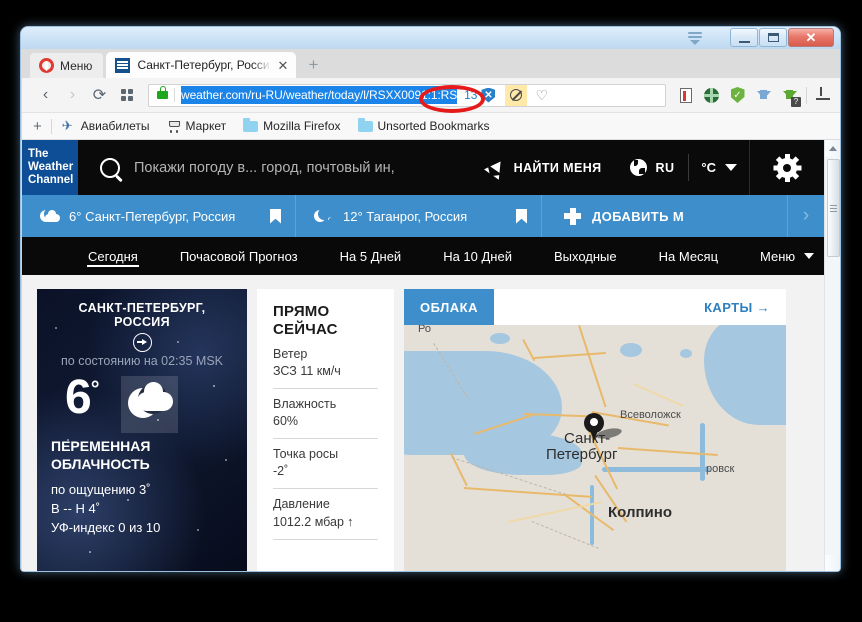 This screenshot has width=862, height=622. I want to click on logo-line-3: Channel, so click(51, 180).